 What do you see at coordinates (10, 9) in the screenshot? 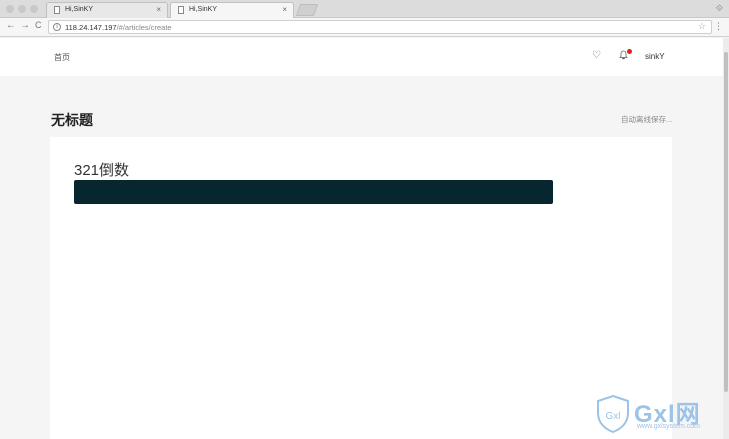
I see `window-close-dot` at bounding box center [10, 9].